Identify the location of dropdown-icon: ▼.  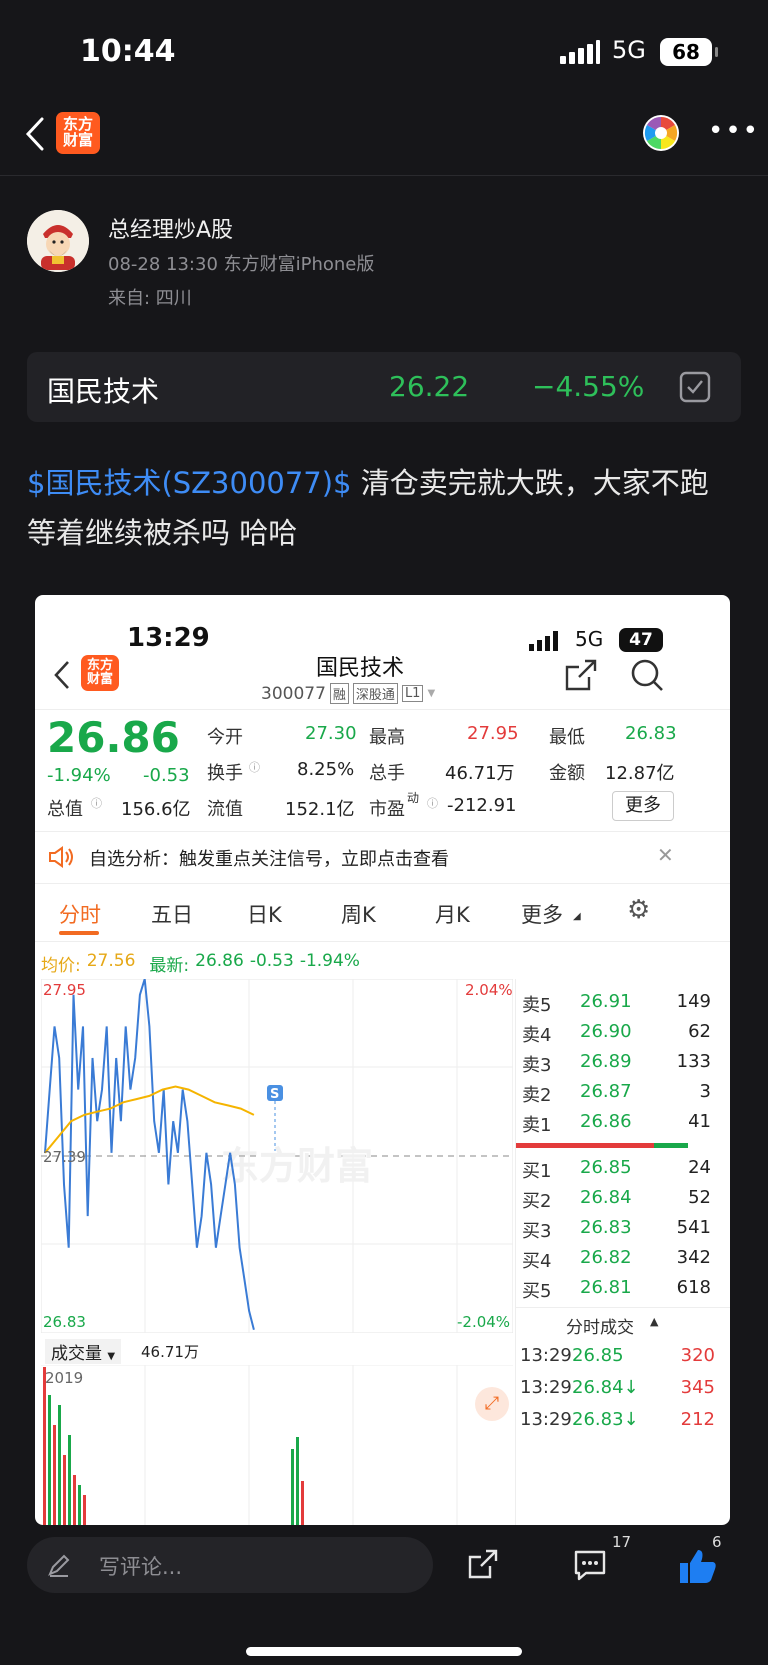
(431, 693).